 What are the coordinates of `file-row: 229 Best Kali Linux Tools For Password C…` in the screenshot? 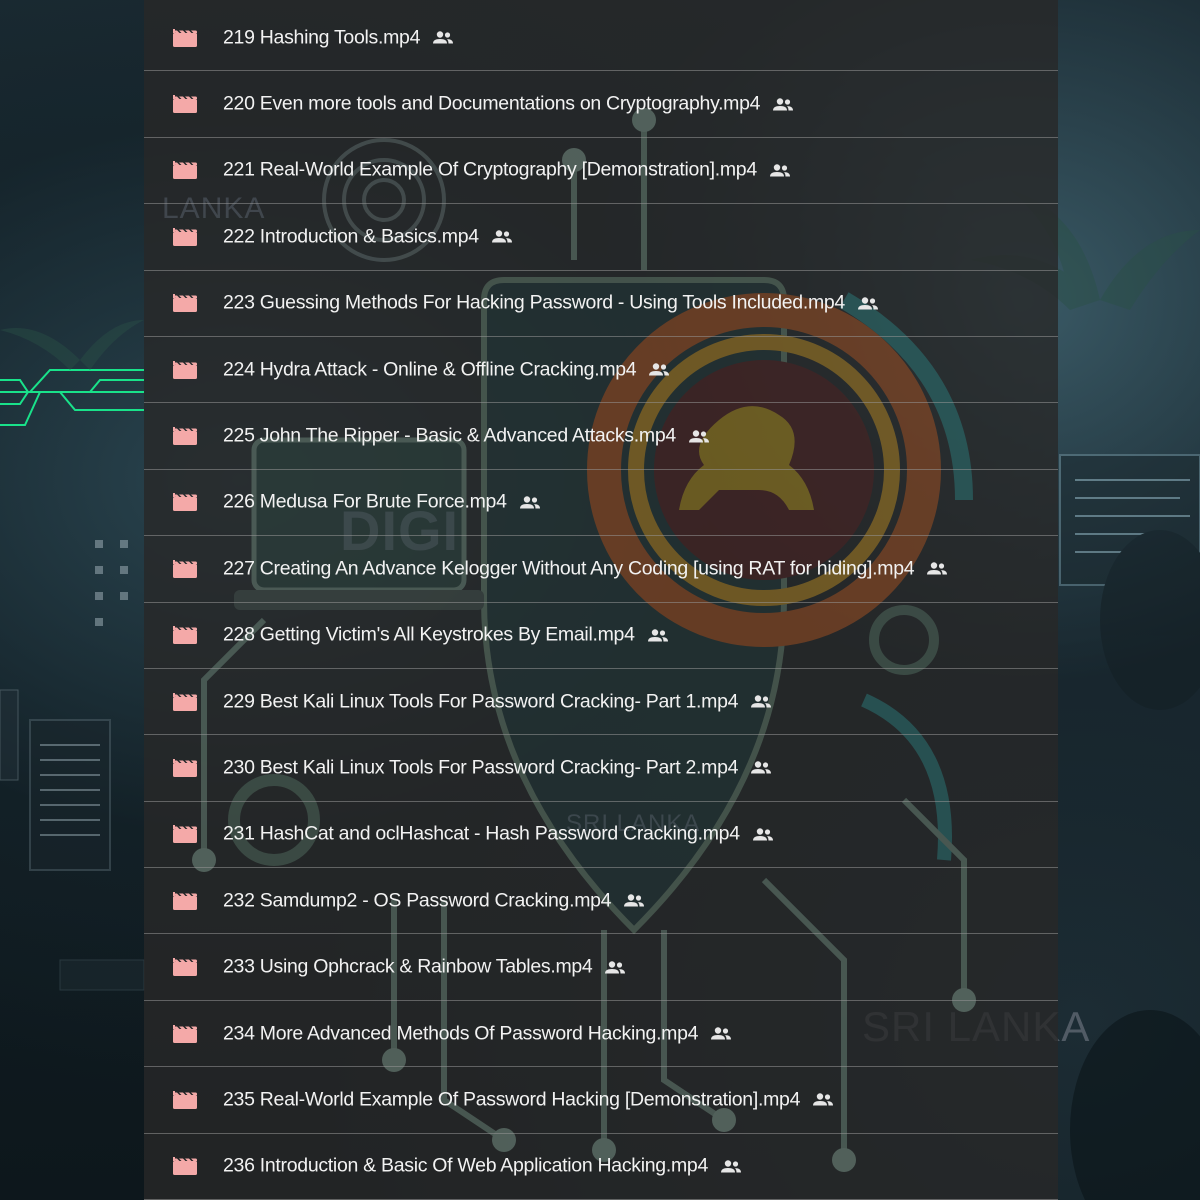 It's located at (601, 702).